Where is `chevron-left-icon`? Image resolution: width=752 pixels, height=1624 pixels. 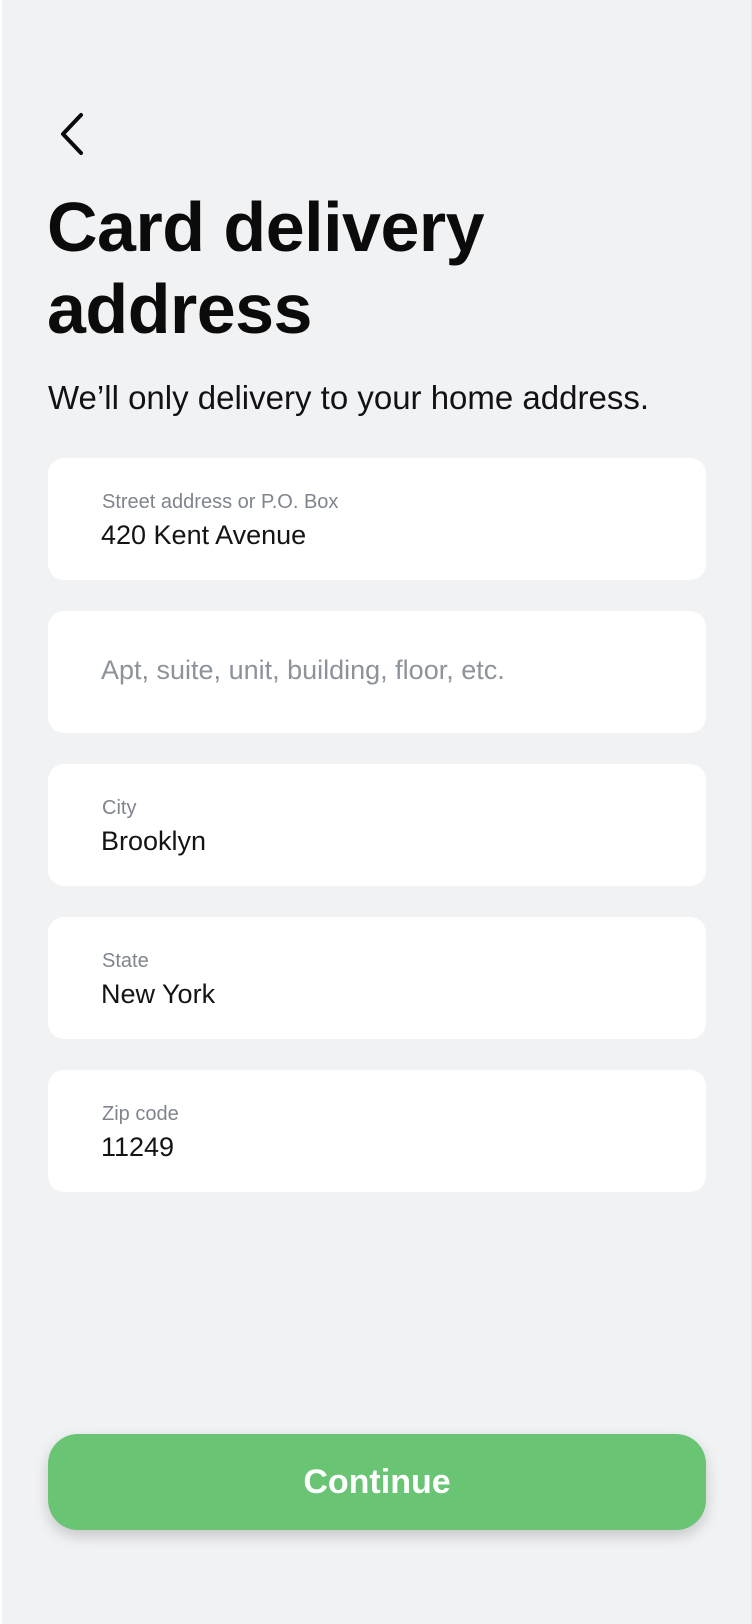
chevron-left-icon is located at coordinates (72, 134).